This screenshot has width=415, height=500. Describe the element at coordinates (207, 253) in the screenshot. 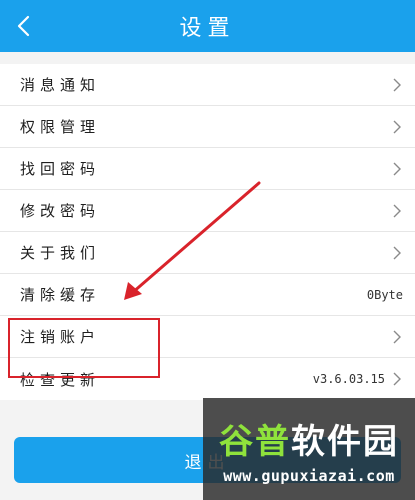

I see `settings-item-about-us: 关于我们` at that location.